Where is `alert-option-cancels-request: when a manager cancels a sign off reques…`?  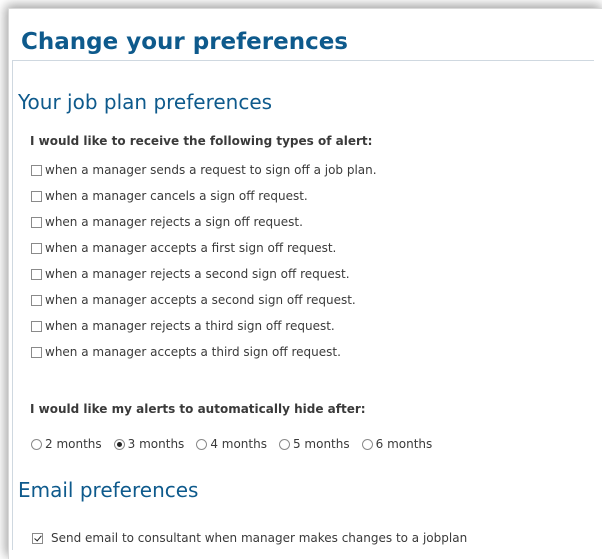 alert-option-cancels-request: when a manager cancels a sign off reques… is located at coordinates (169, 196).